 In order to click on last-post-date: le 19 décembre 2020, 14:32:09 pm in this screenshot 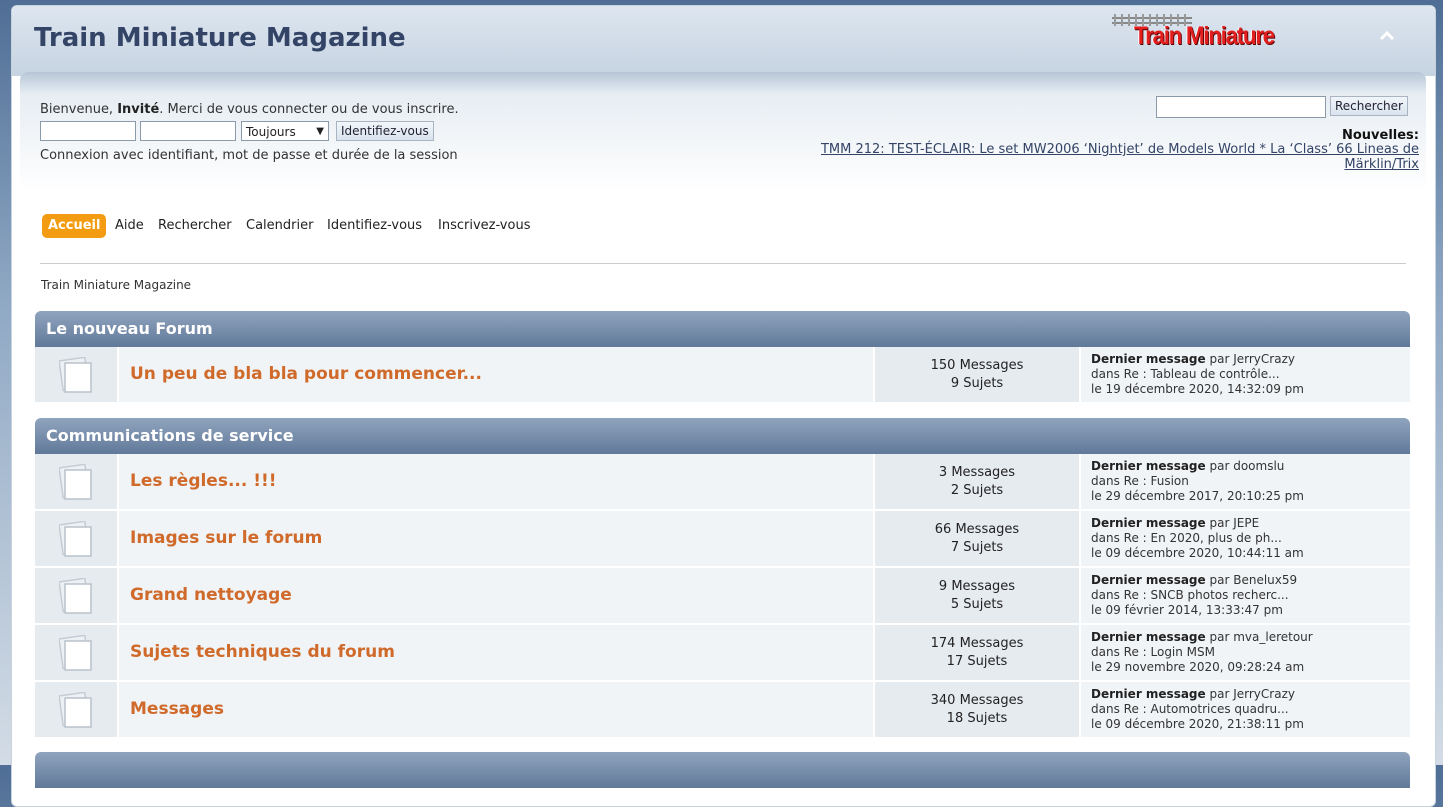, I will do `click(1197, 389)`.